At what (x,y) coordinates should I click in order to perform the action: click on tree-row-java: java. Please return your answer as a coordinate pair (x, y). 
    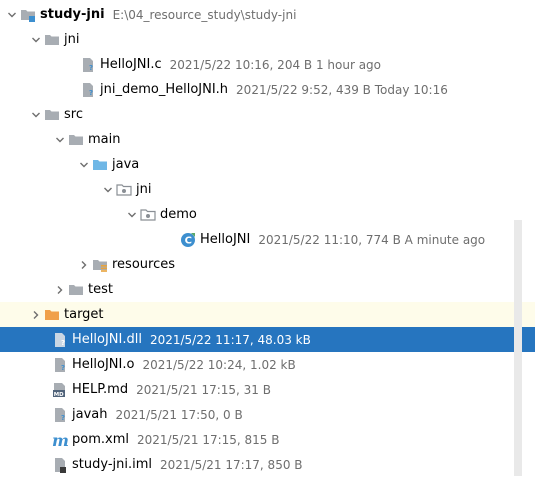
    Looking at the image, I should click on (267, 164).